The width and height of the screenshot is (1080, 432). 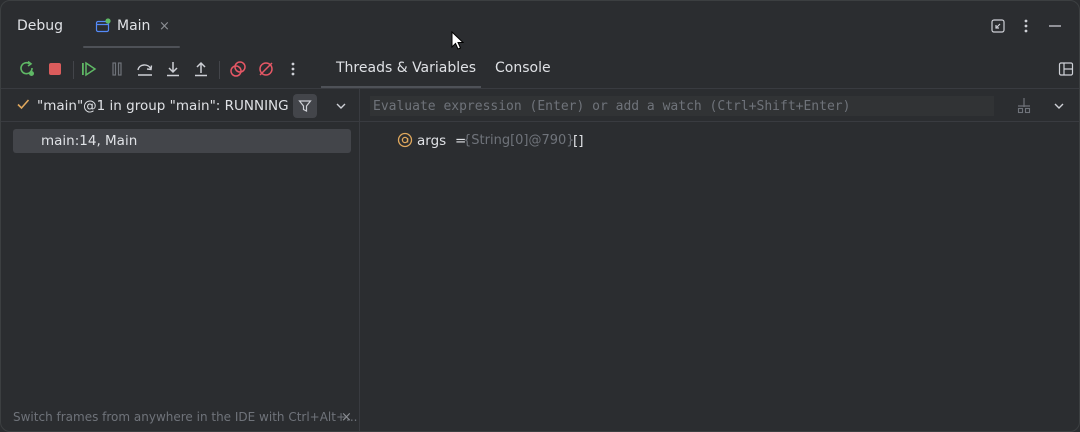 I want to click on variable-value: [], so click(x=578, y=141).